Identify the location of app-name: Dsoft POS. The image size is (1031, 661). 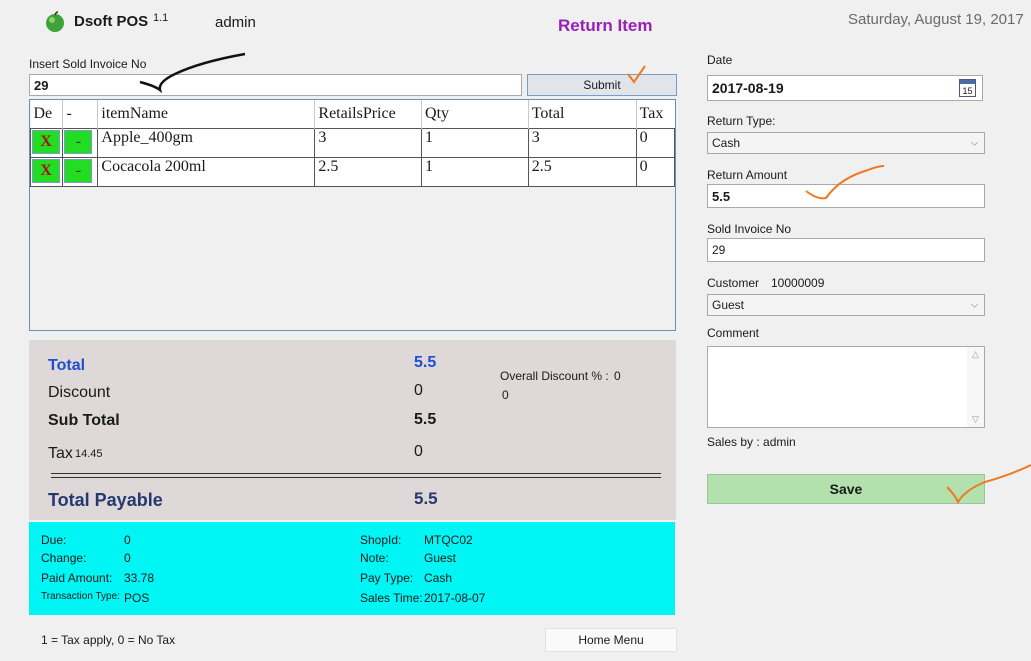
(111, 21).